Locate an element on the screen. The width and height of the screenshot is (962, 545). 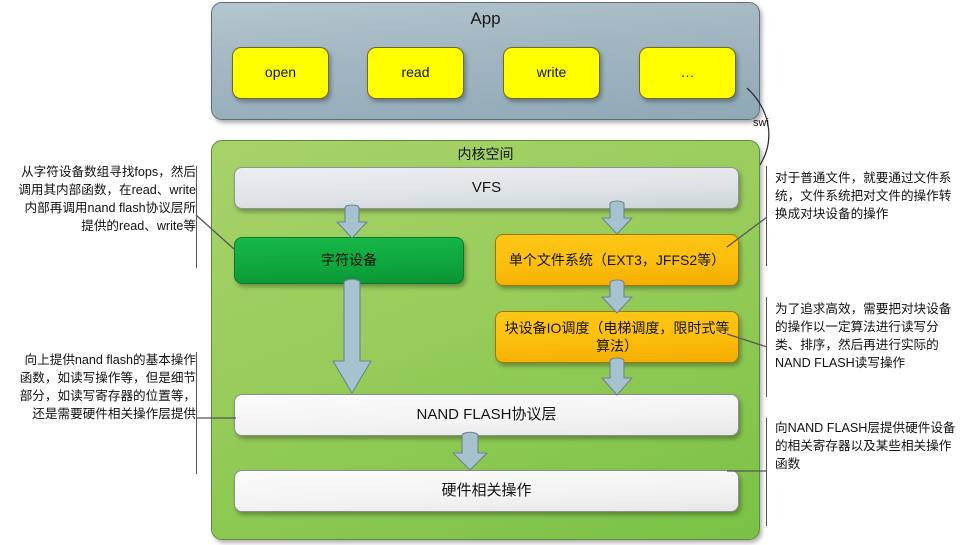
nand-protocol-layer-label: NAND FLASH协议层 is located at coordinates (486, 415).